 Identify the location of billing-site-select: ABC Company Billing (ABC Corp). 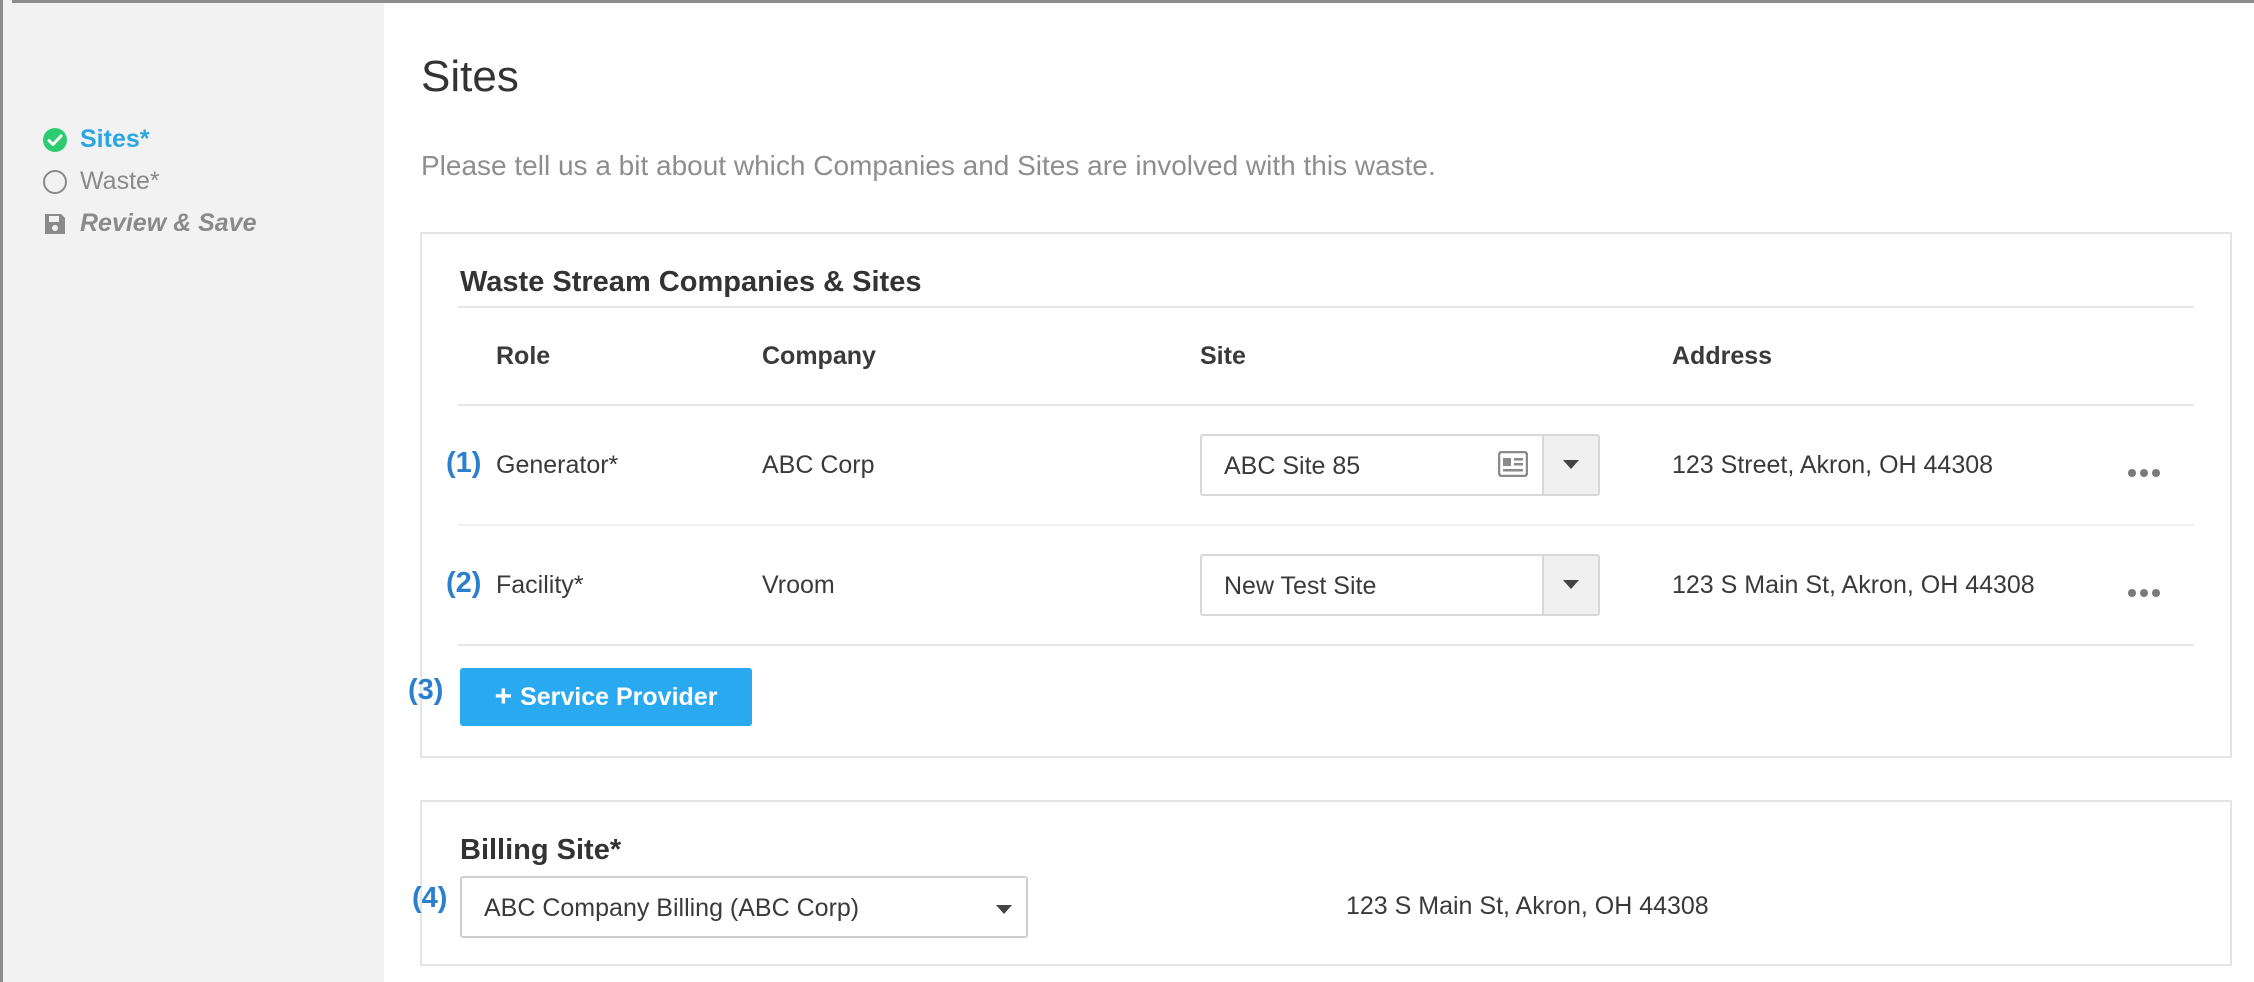
(744, 907).